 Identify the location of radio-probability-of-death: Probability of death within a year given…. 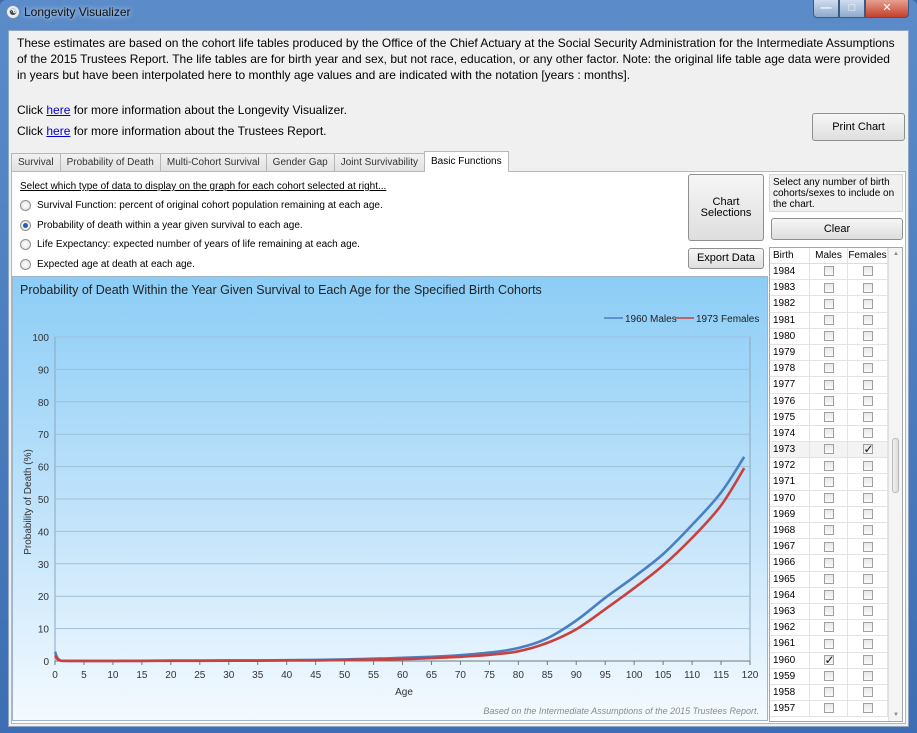
(161, 225).